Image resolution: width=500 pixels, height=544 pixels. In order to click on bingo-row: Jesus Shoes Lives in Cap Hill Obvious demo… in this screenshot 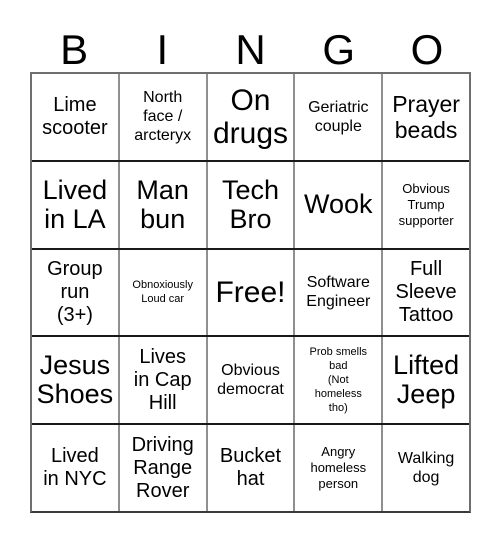, I will do `click(250, 381)`.